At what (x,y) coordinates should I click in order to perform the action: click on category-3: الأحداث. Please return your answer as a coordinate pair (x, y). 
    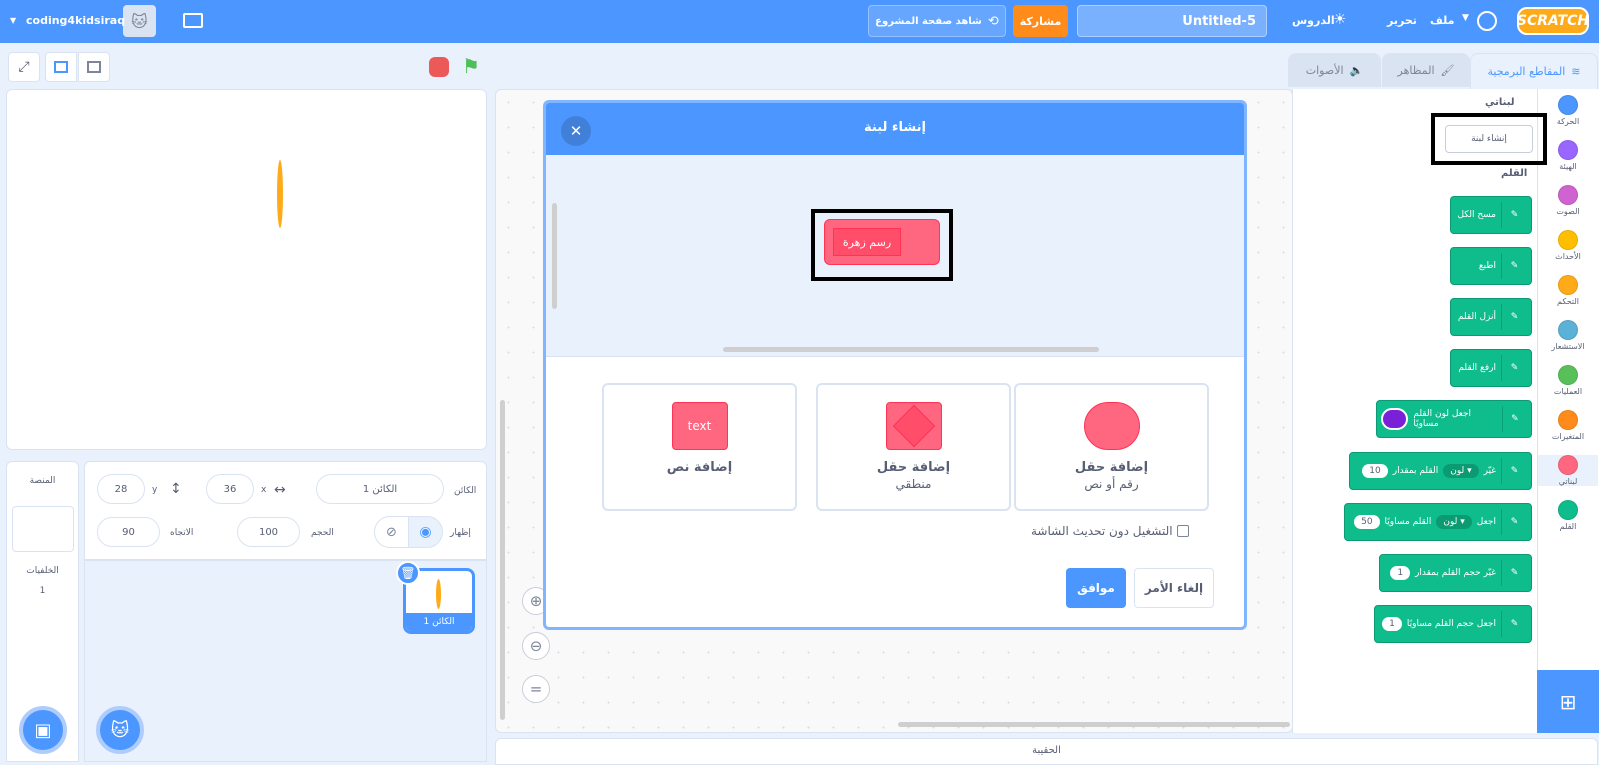
    Looking at the image, I should click on (1568, 245).